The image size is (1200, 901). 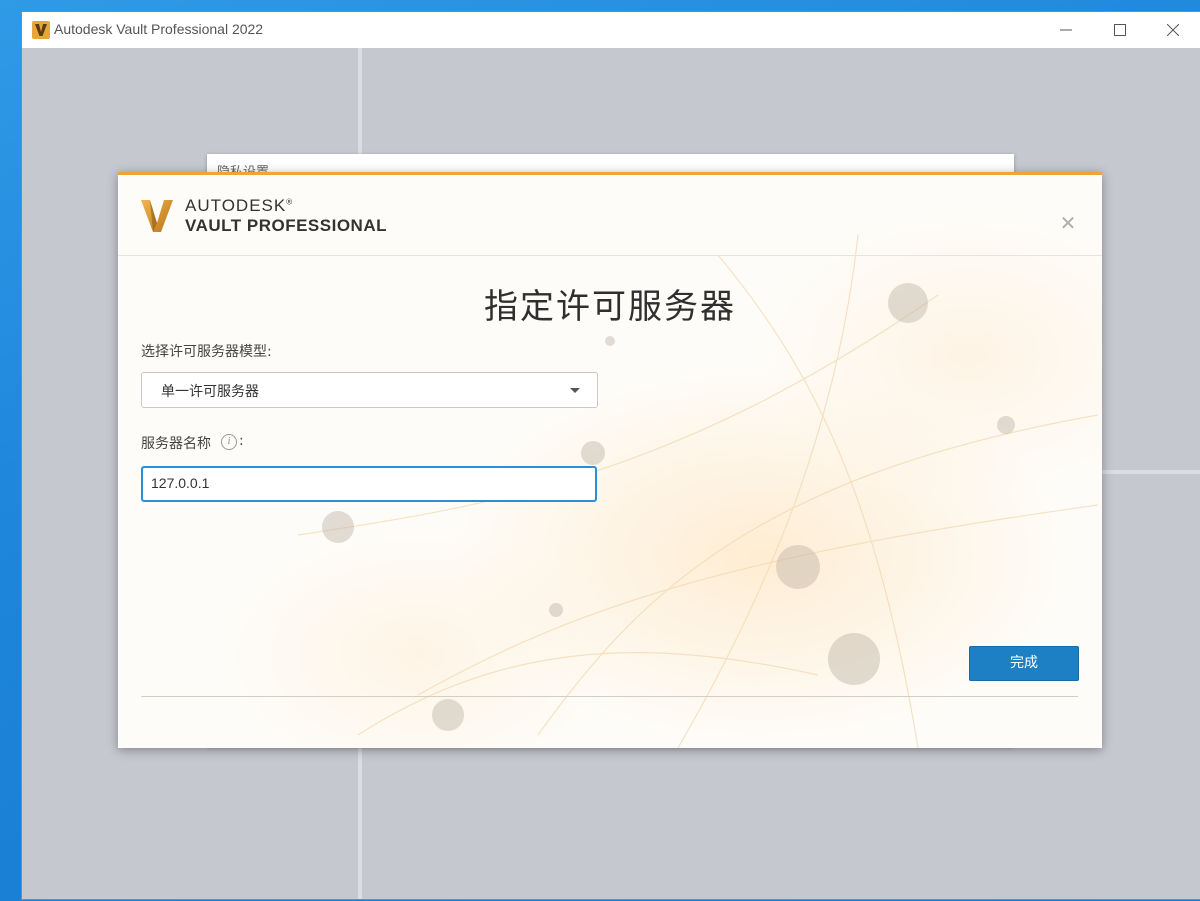 I want to click on close-icon: ✕, so click(x=1068, y=223).